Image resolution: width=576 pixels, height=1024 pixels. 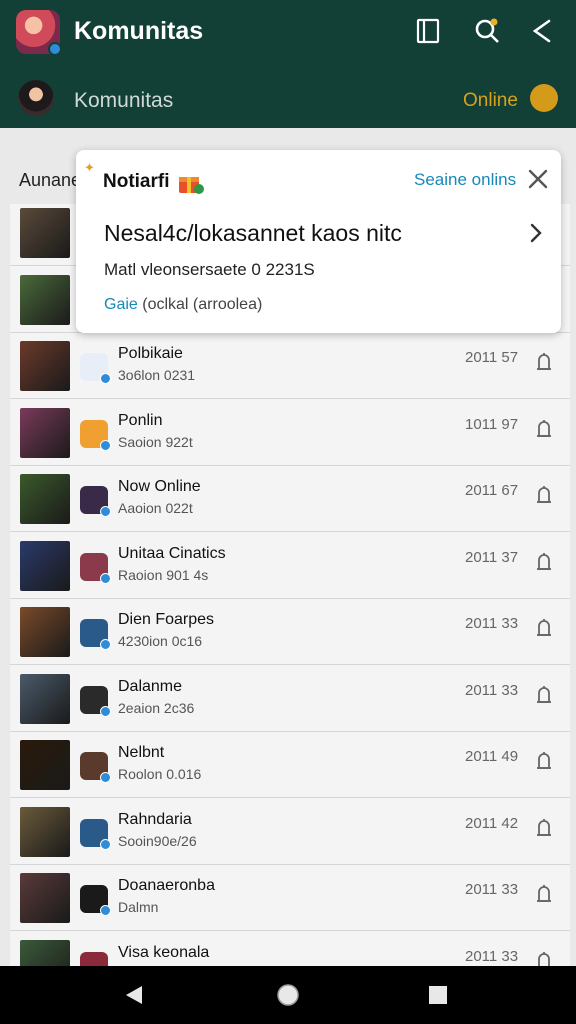 I want to click on section-label: Aunane, so click(x=50, y=180).